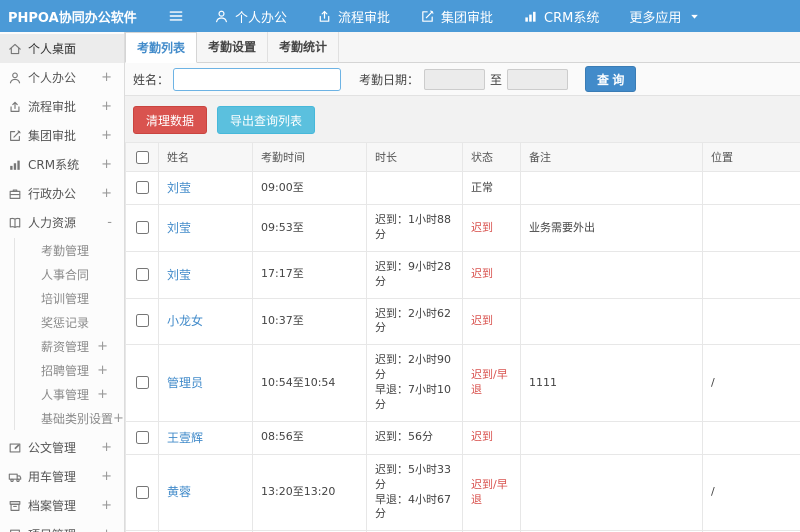 The width and height of the screenshot is (800, 532). Describe the element at coordinates (611, 228) in the screenshot. I see `remark-cell: 业务需要外出` at that location.